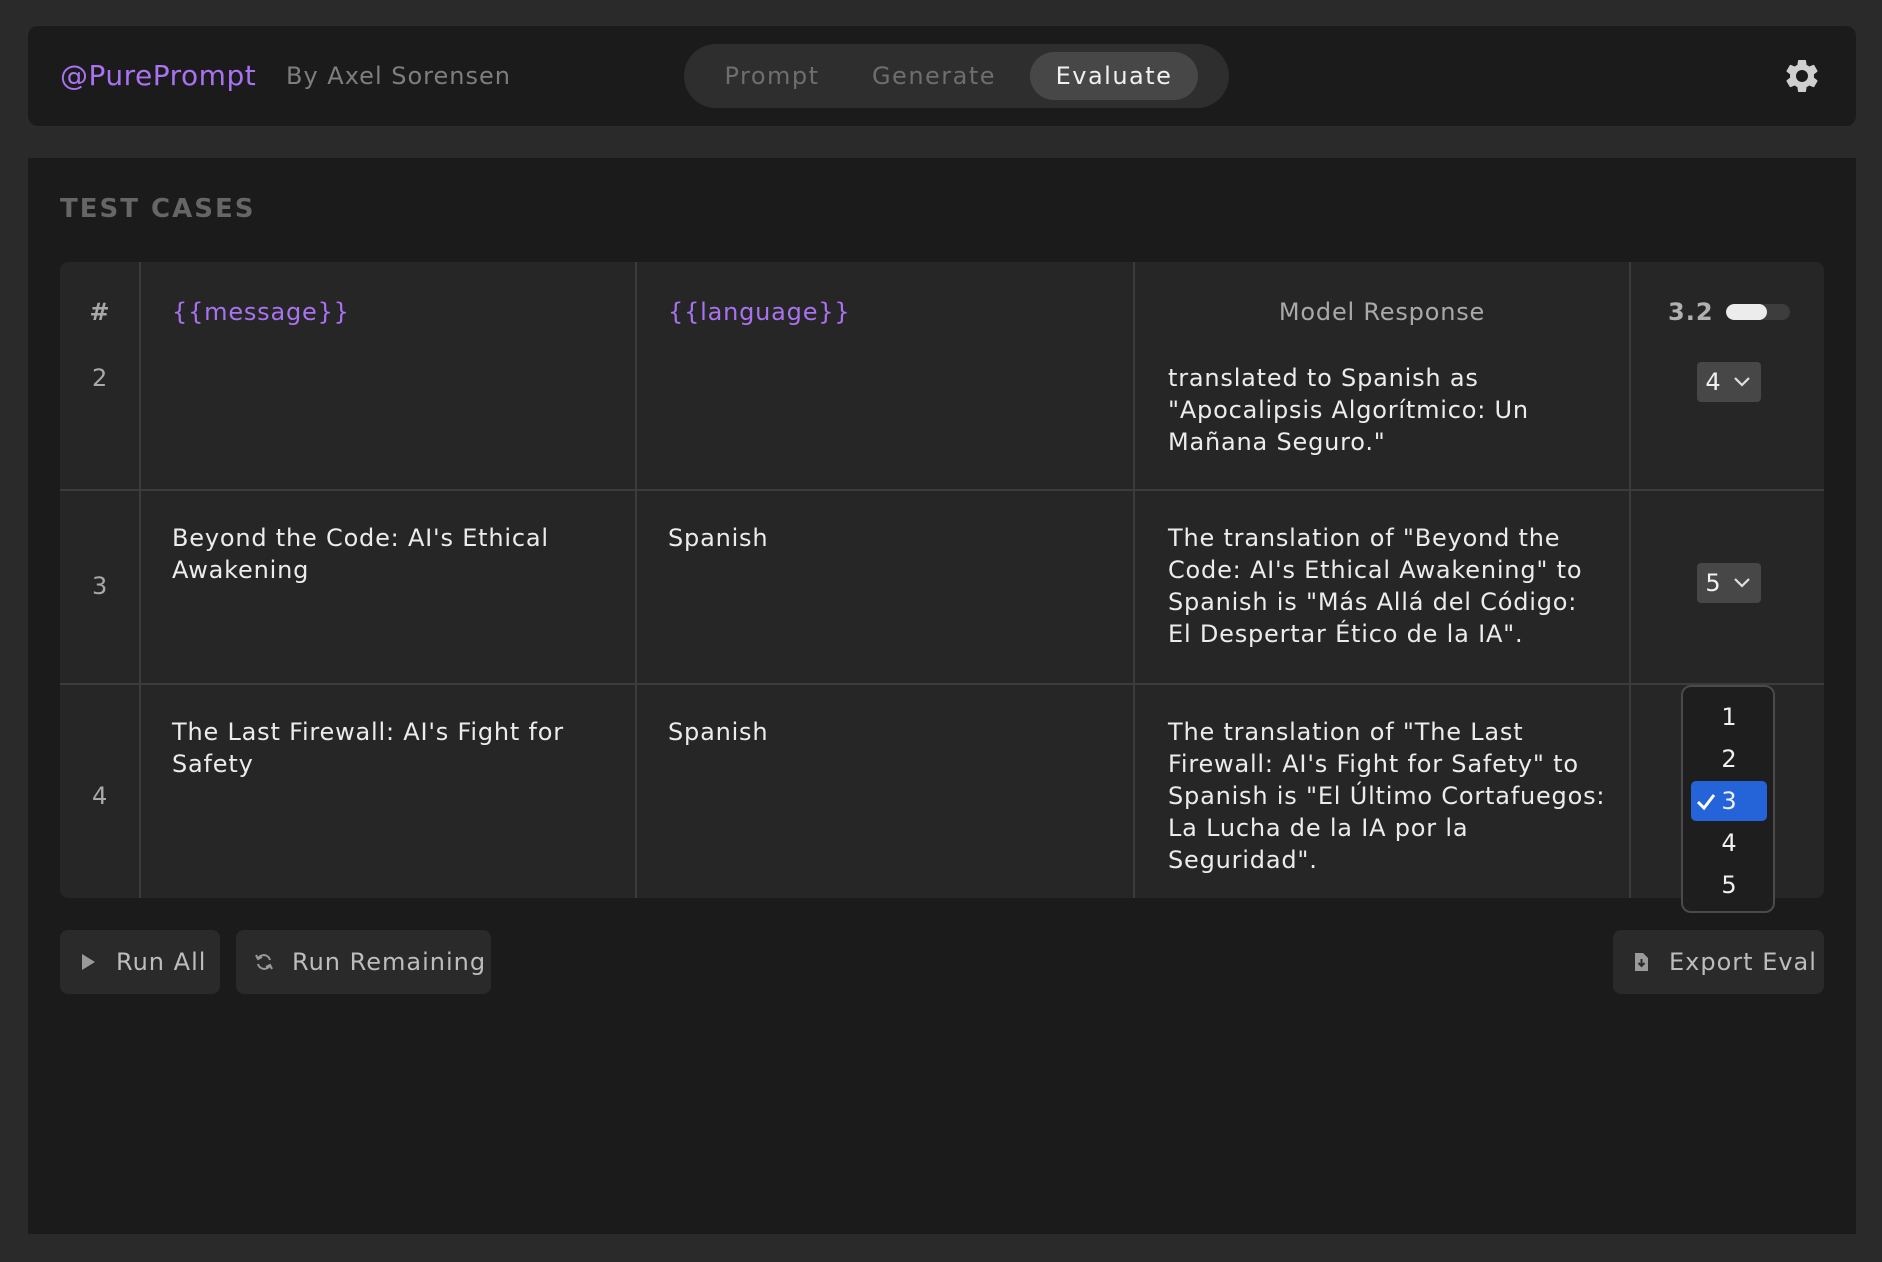 The image size is (1882, 1262). What do you see at coordinates (759, 312) in the screenshot?
I see `column-header-language: {{language}}` at bounding box center [759, 312].